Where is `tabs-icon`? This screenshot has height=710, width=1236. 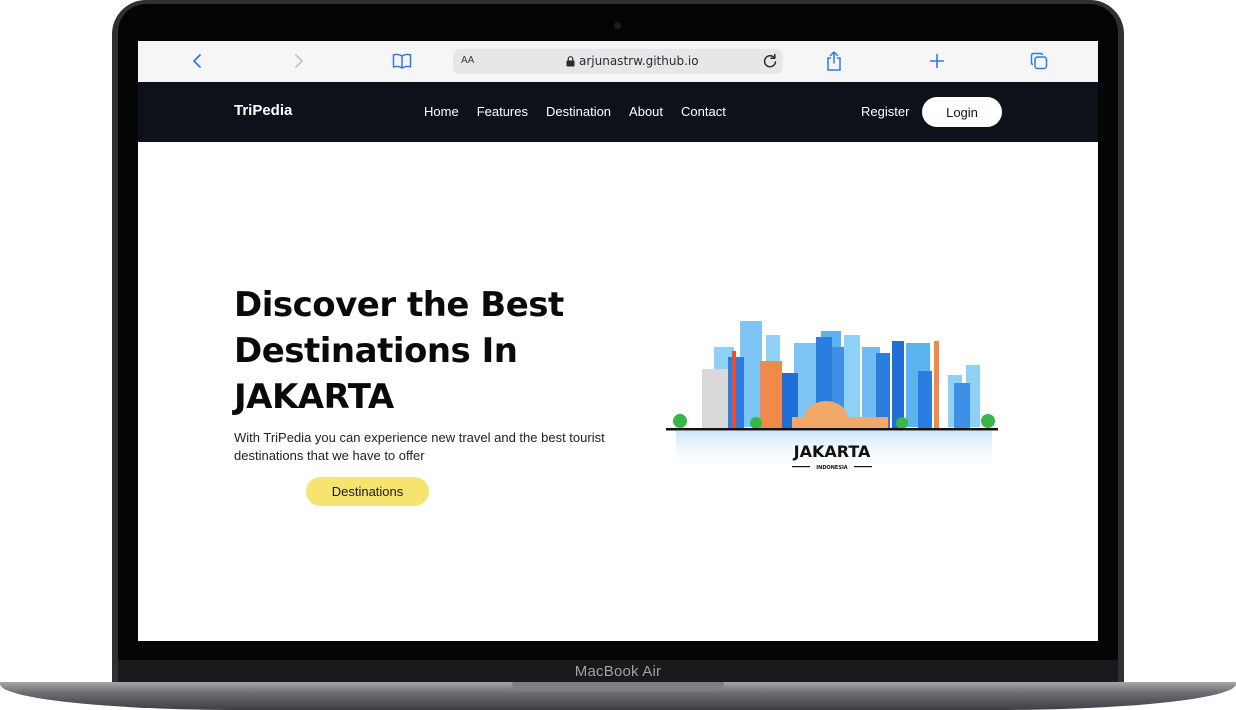 tabs-icon is located at coordinates (1039, 61).